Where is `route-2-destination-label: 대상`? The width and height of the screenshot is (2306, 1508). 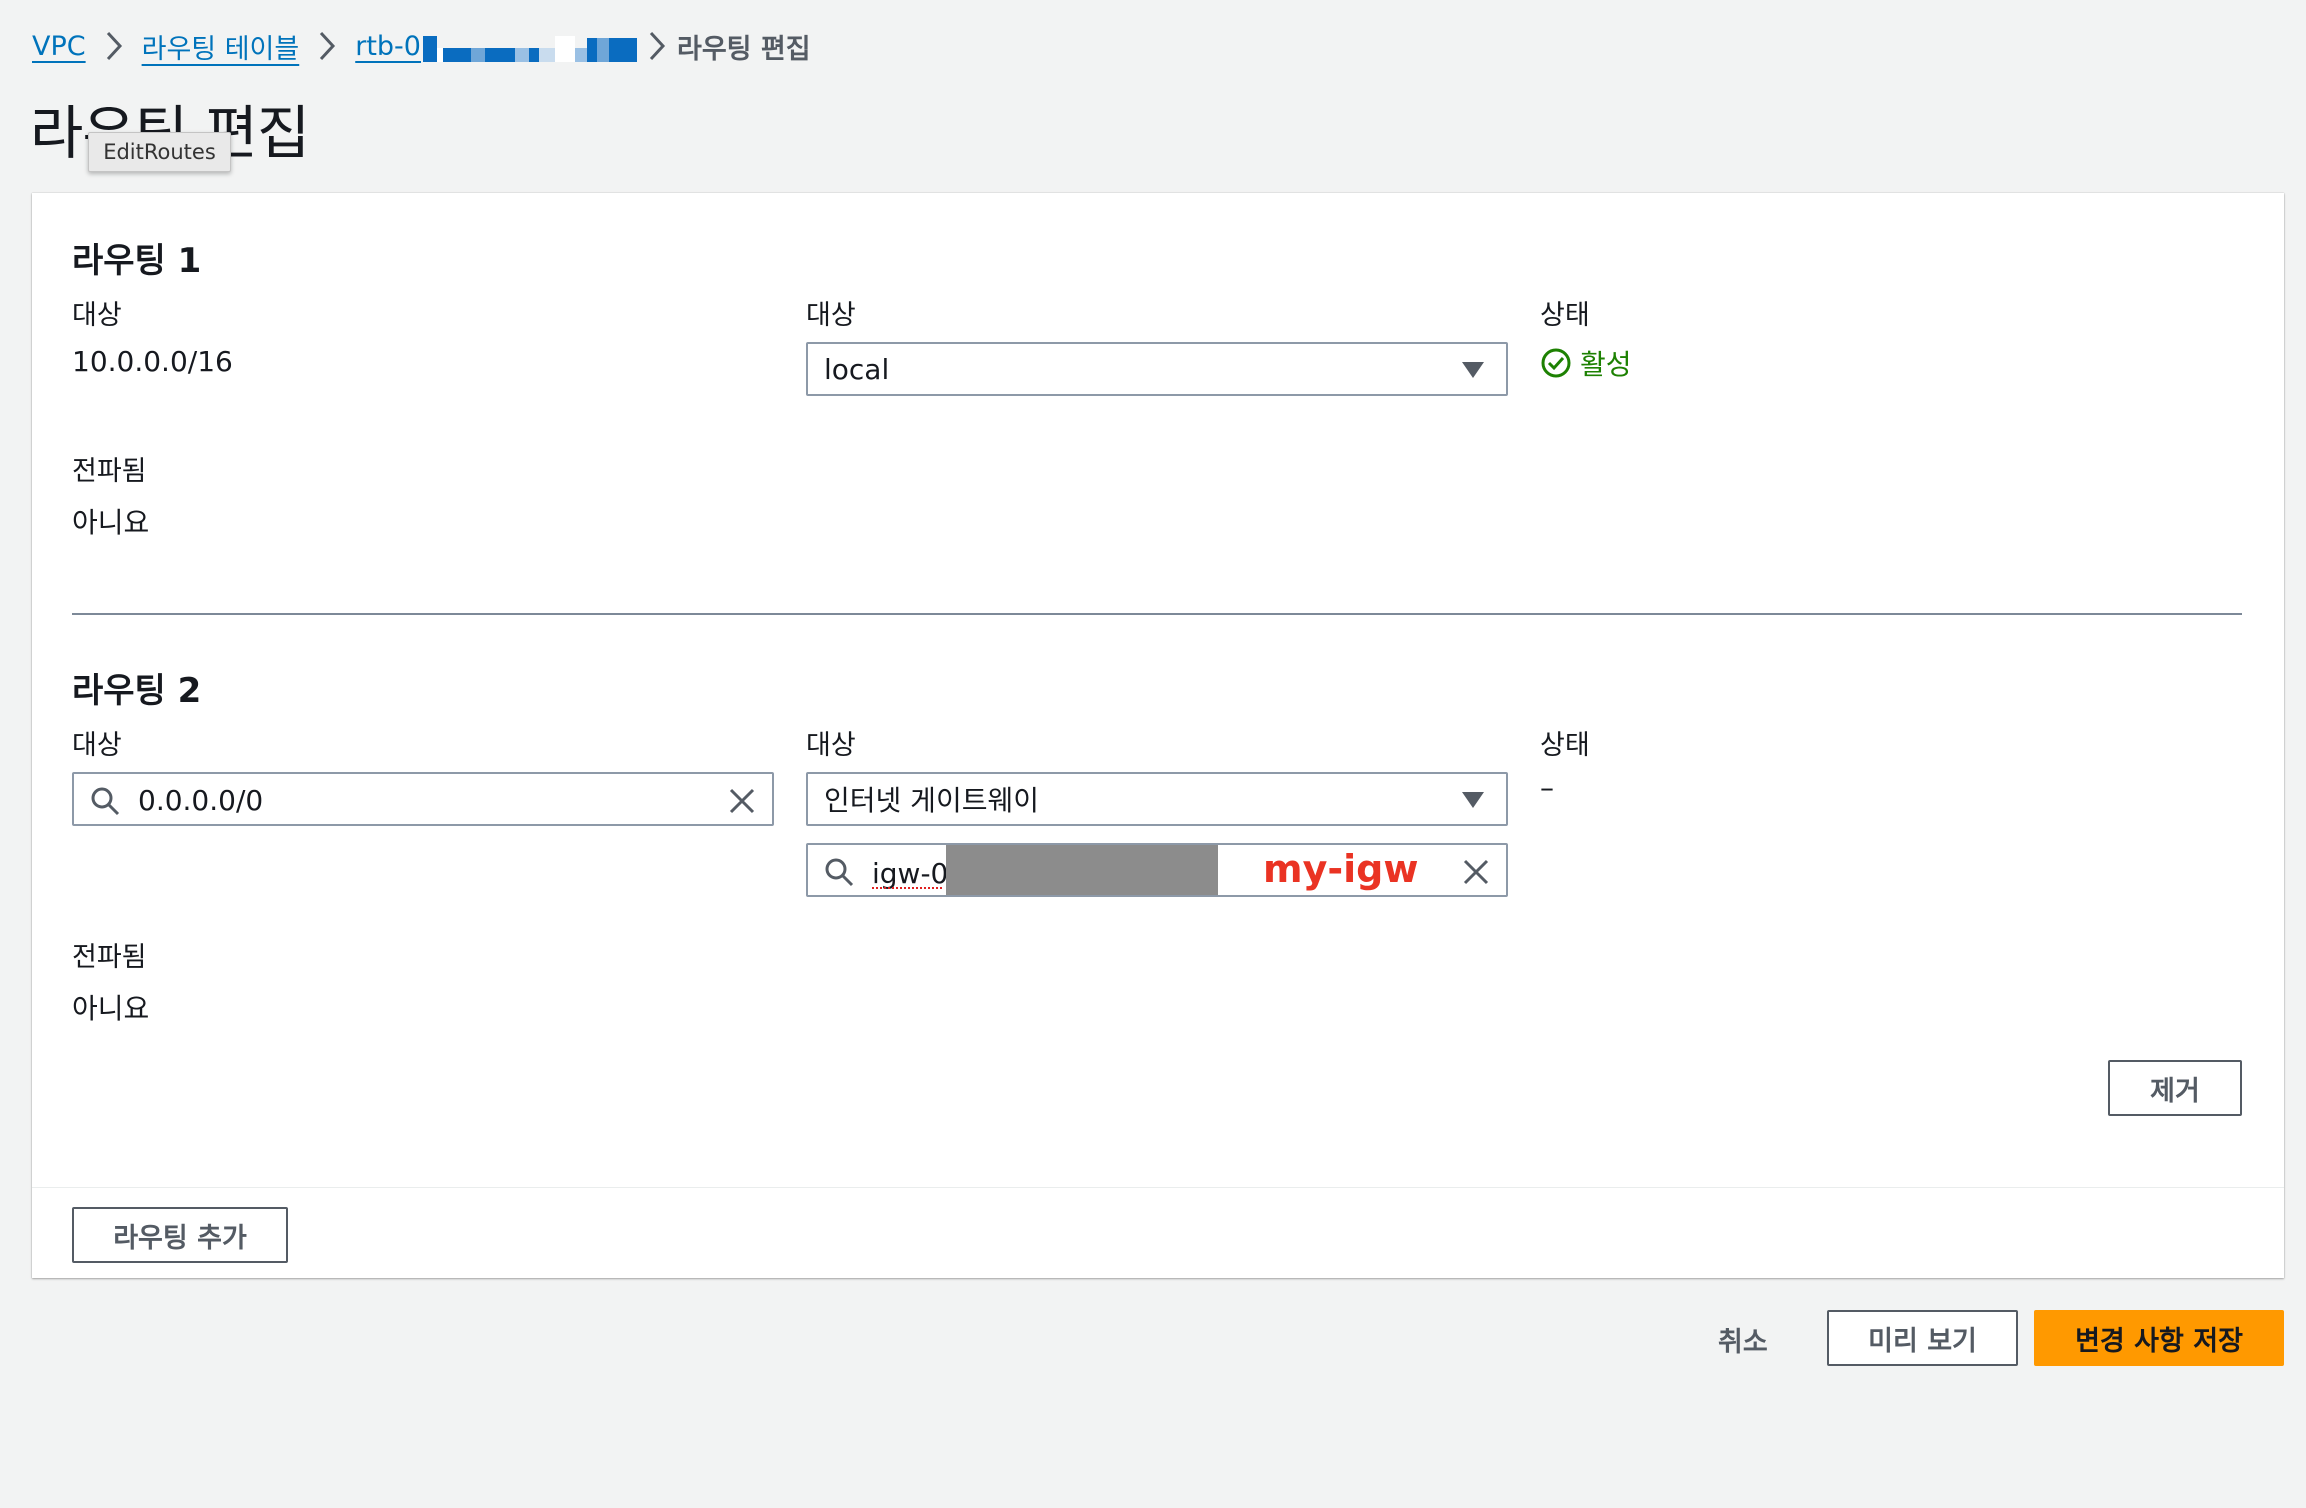 route-2-destination-label: 대상 is located at coordinates (97, 745).